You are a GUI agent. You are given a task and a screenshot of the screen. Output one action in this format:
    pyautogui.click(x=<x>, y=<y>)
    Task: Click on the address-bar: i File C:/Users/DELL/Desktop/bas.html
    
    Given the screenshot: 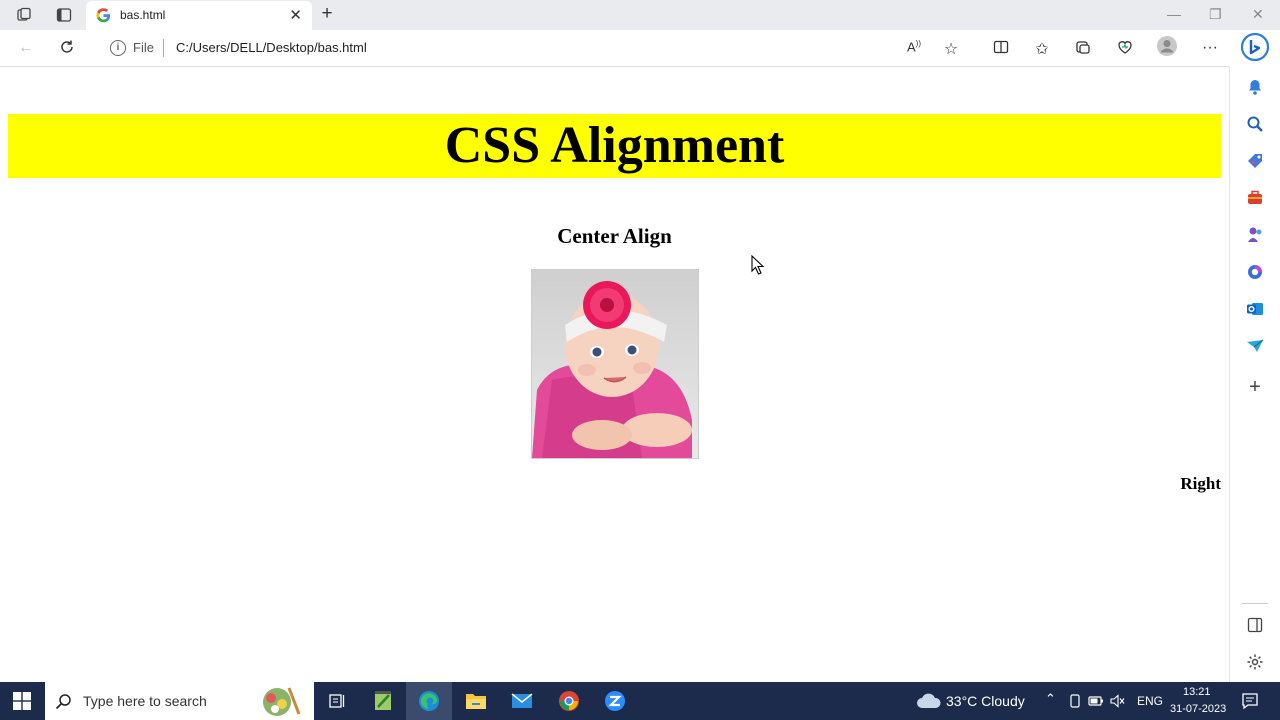 What is the action you would take?
    pyautogui.click(x=535, y=48)
    